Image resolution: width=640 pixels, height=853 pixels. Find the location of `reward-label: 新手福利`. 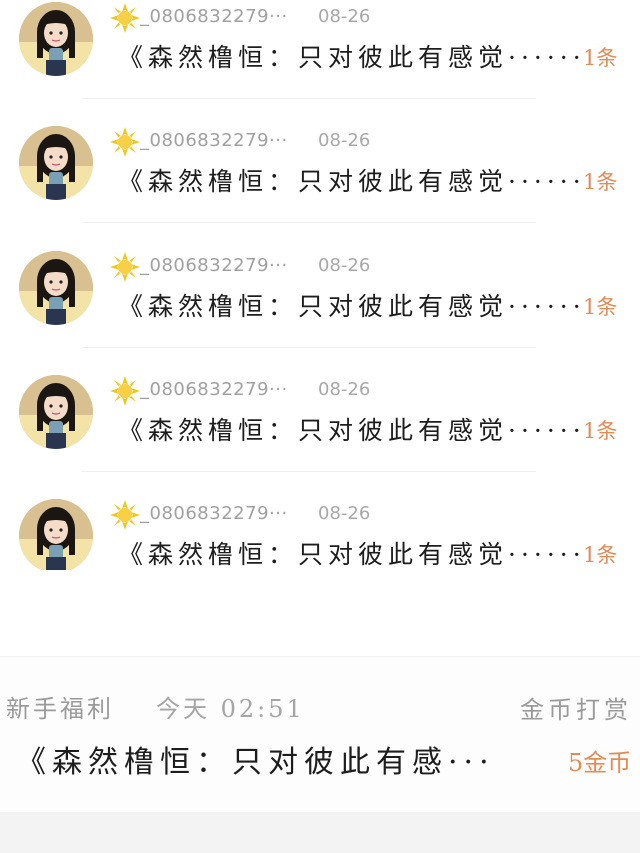

reward-label: 新手福利 is located at coordinates (60, 709).